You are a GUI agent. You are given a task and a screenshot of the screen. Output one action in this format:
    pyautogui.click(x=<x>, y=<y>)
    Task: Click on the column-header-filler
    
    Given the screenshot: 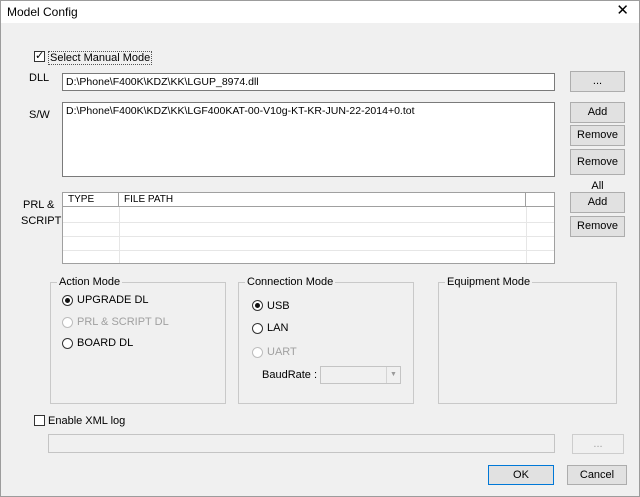 What is the action you would take?
    pyautogui.click(x=540, y=200)
    